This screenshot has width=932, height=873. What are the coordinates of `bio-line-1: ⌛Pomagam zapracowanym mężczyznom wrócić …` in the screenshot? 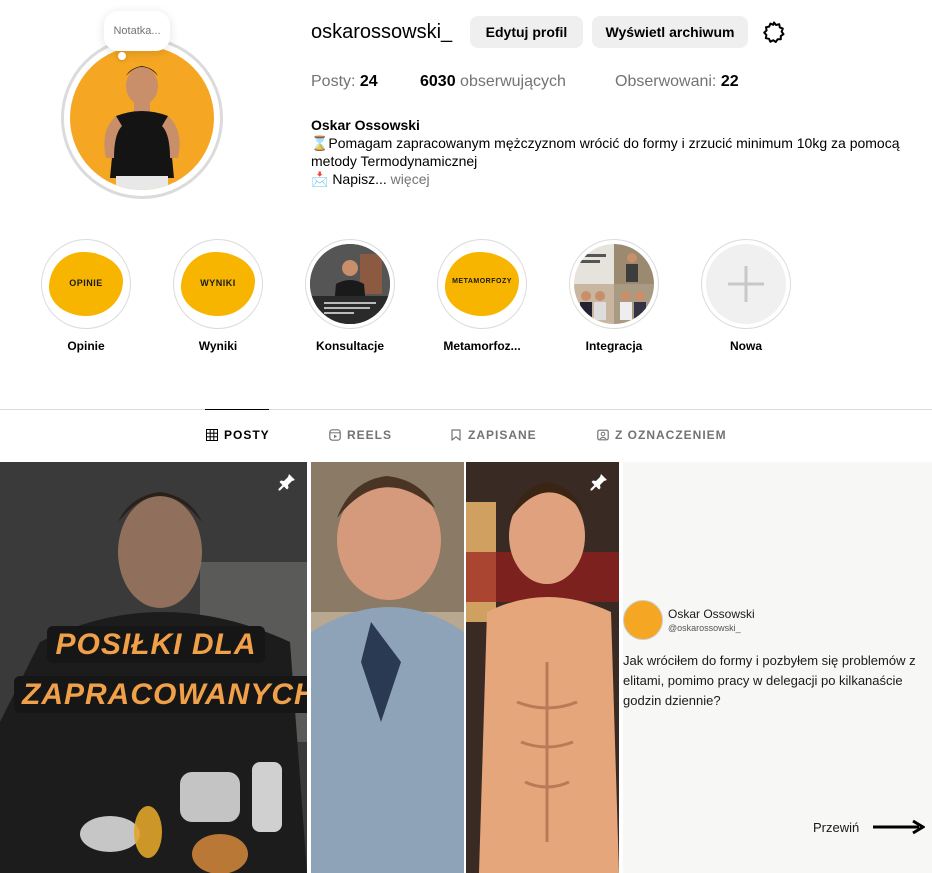 It's located at (605, 152).